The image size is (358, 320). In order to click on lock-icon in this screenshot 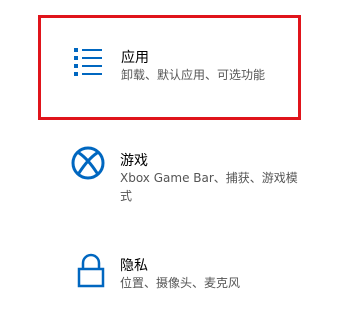, I will do `click(91, 270)`.